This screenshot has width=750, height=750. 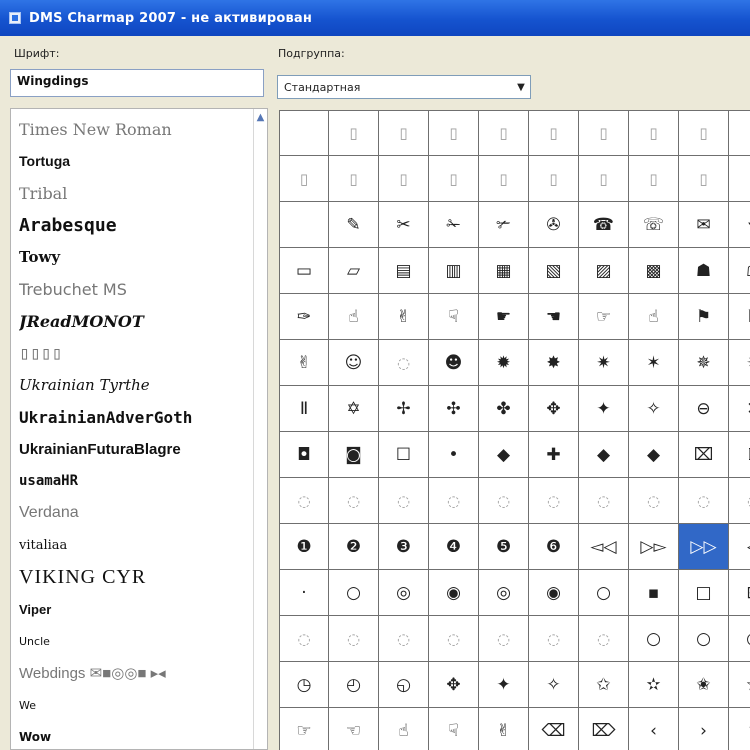 I want to click on character-cell: ☚, so click(x=554, y=317).